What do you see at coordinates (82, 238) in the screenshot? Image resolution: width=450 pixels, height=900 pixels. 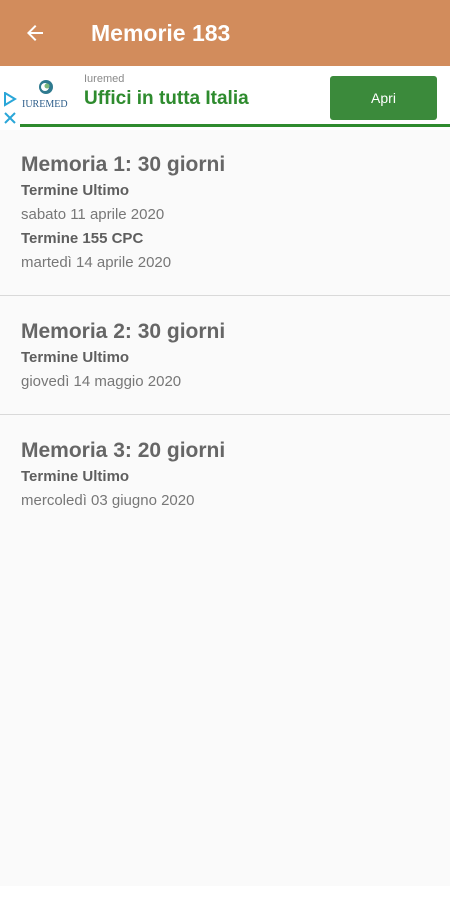 I see `deadline-label: Termine 155 CPC` at bounding box center [82, 238].